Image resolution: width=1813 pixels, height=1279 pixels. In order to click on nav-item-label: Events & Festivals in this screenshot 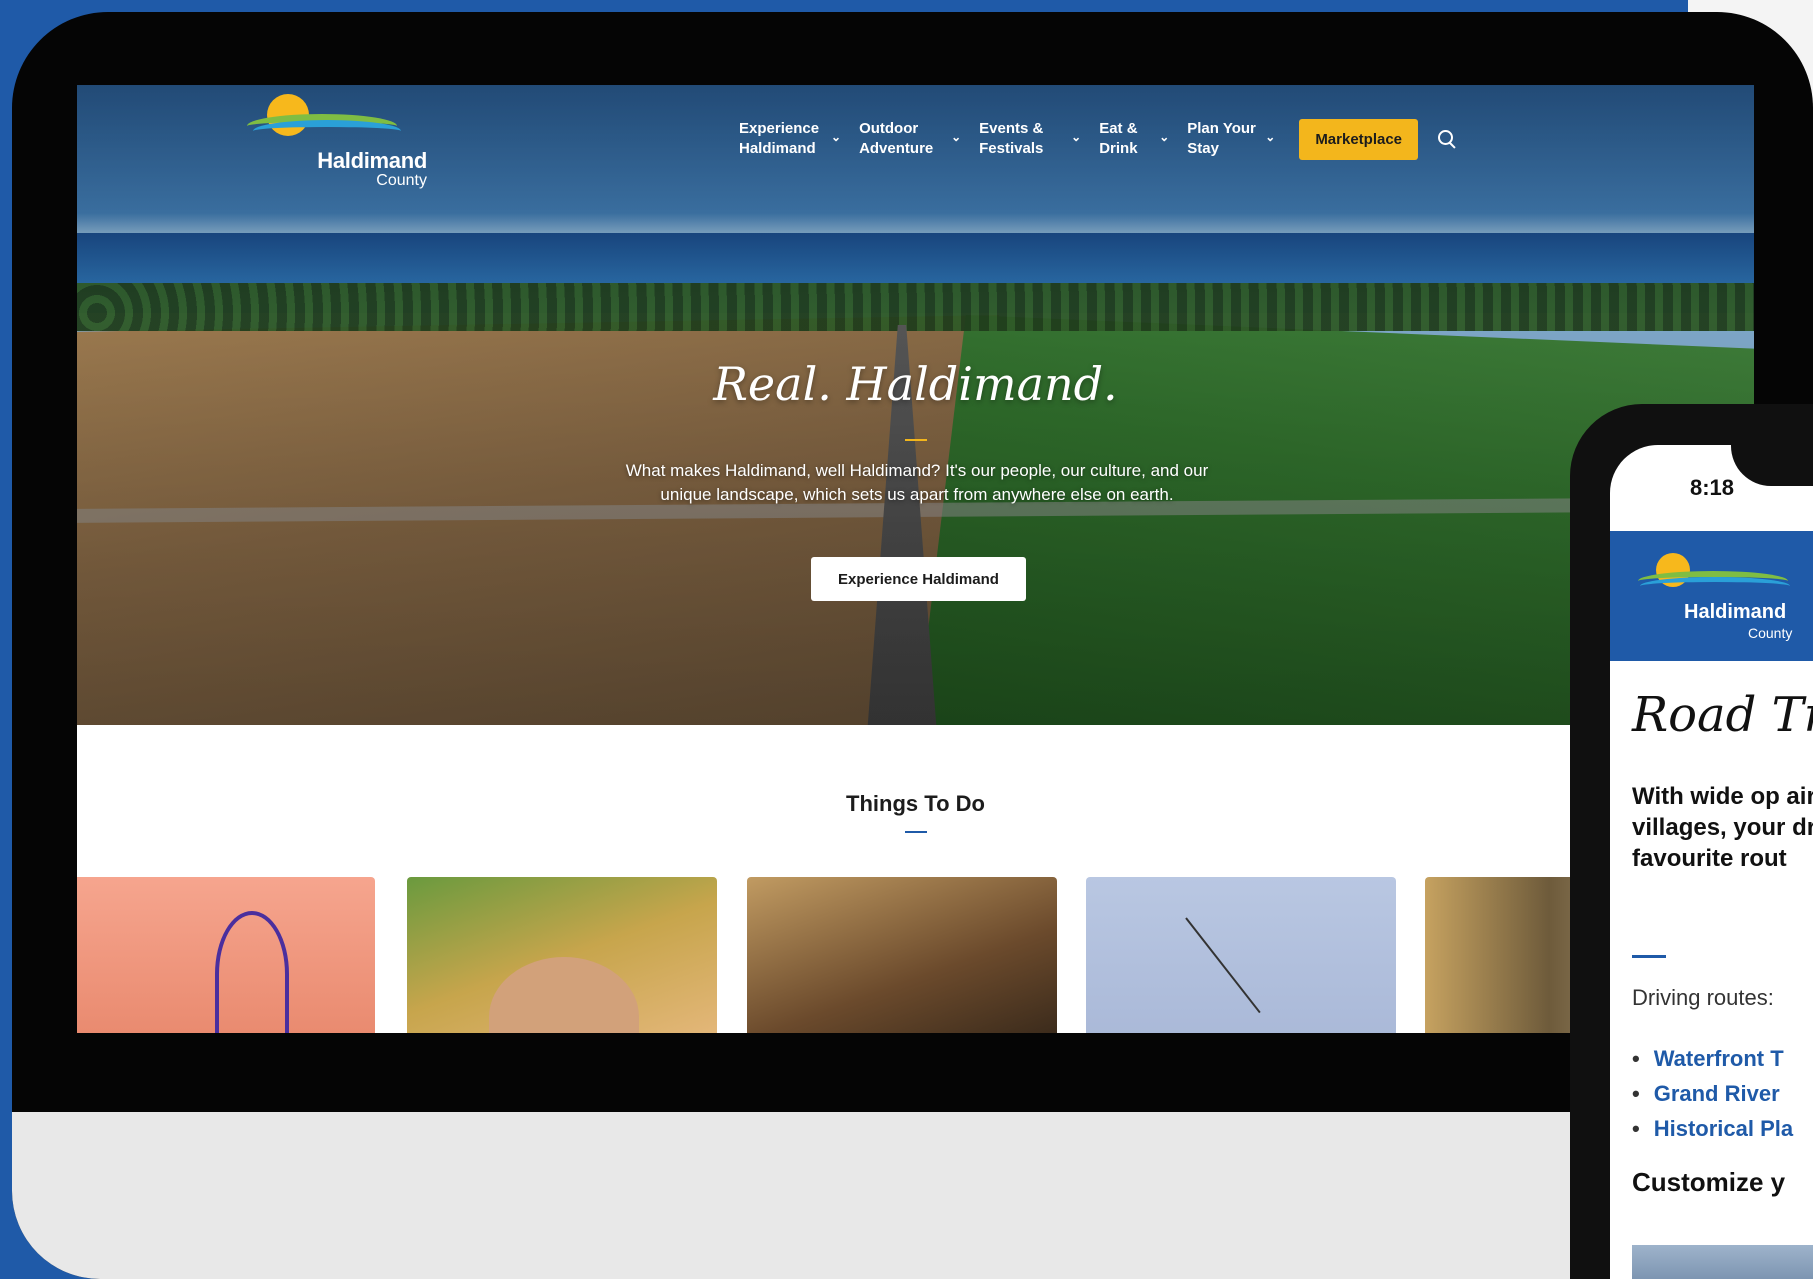, I will do `click(1011, 138)`.